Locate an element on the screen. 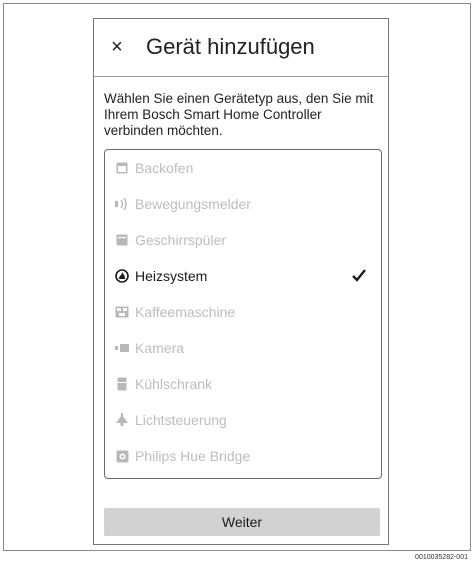  list-item-label: Lichtsteuerung is located at coordinates (181, 420).